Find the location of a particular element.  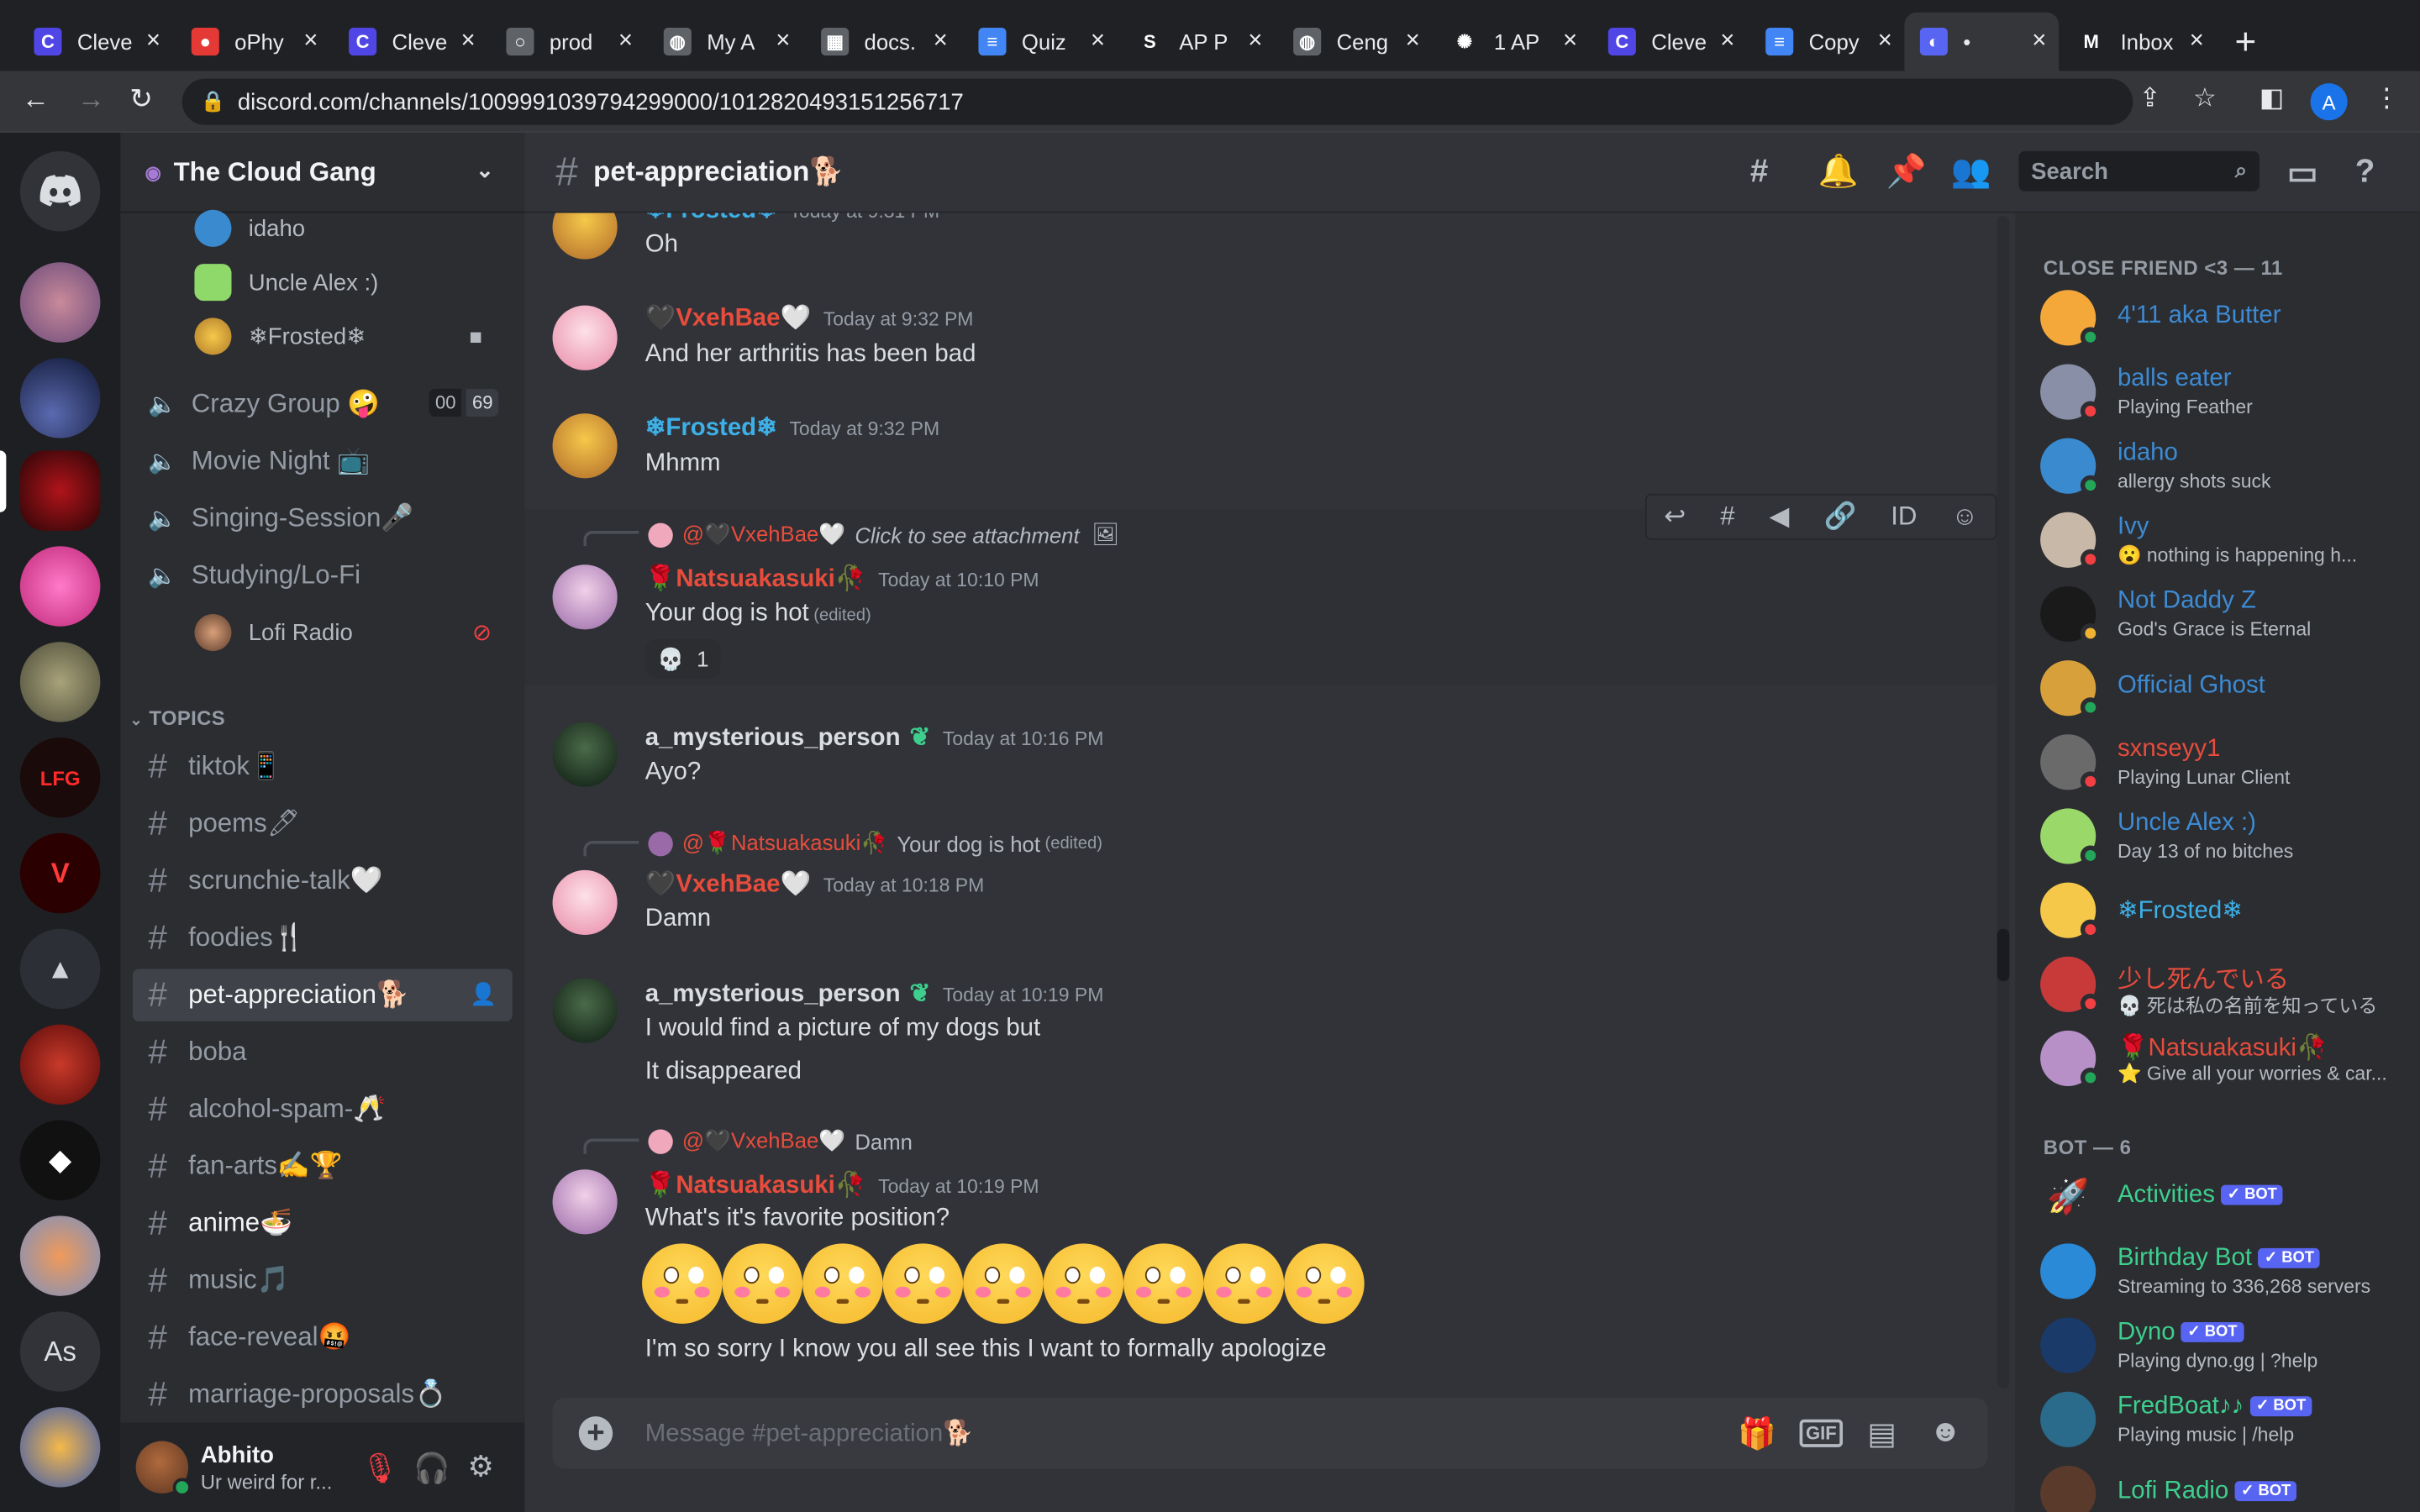

invite-icon: 👤 is located at coordinates (483, 994).